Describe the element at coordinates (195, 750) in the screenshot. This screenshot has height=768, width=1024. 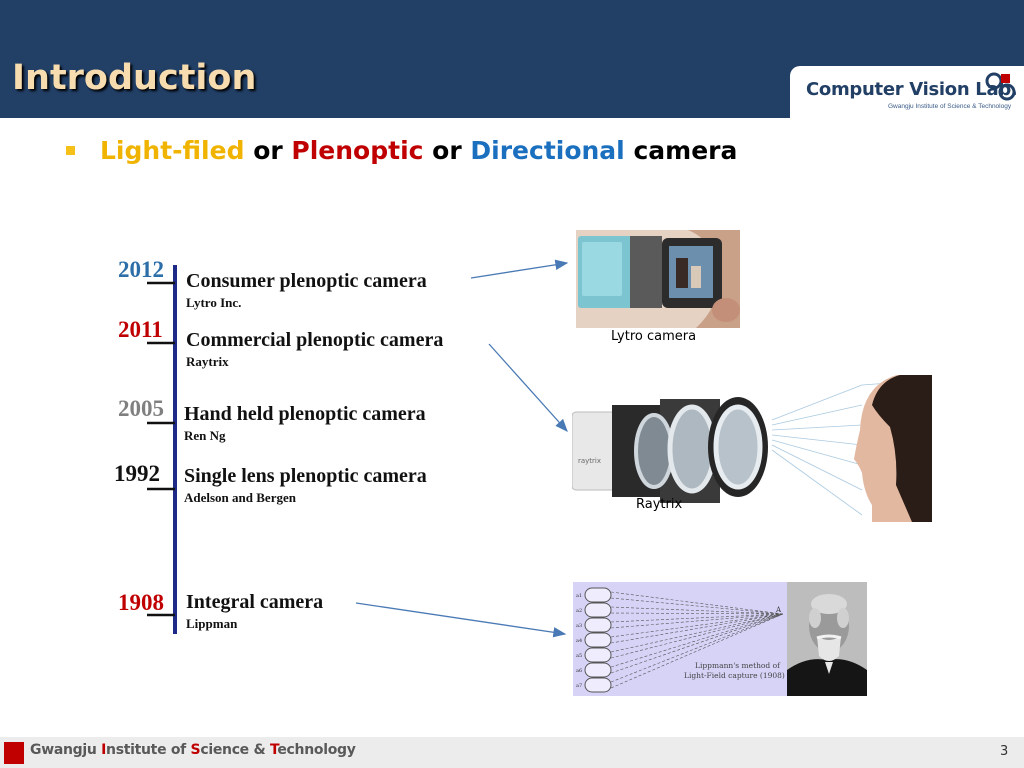
I see `institute-name-initial-s: S` at that location.